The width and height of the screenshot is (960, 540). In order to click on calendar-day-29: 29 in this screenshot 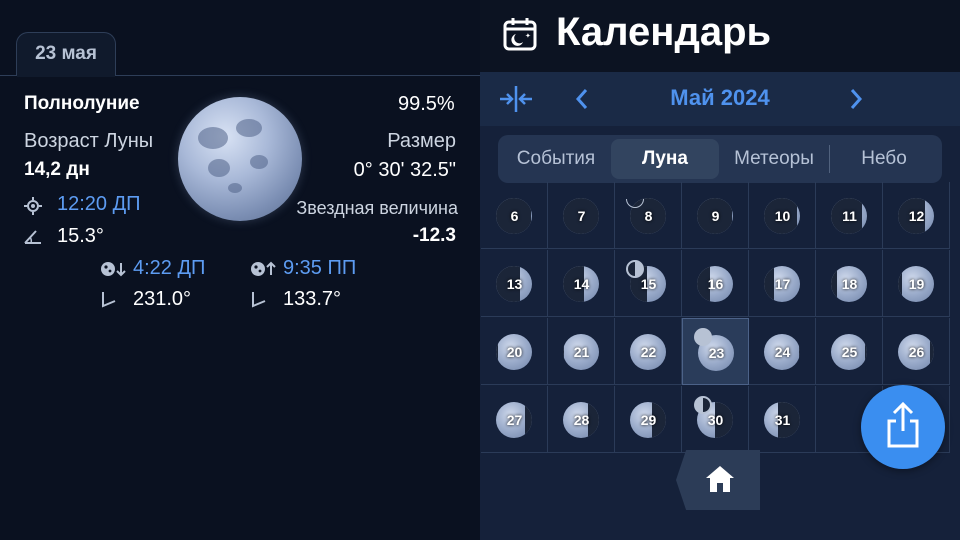, I will do `click(648, 419)`.